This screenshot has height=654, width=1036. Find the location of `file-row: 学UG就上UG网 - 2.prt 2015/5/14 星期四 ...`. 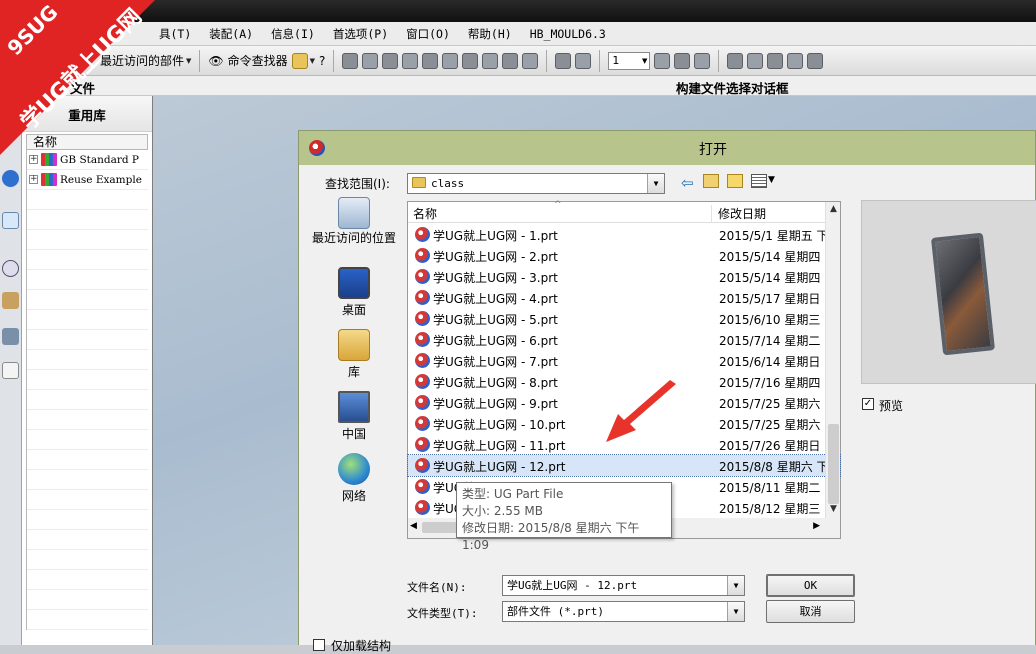

file-row: 学UG就上UG网 - 2.prt 2015/5/14 星期四 ... is located at coordinates (624, 255).